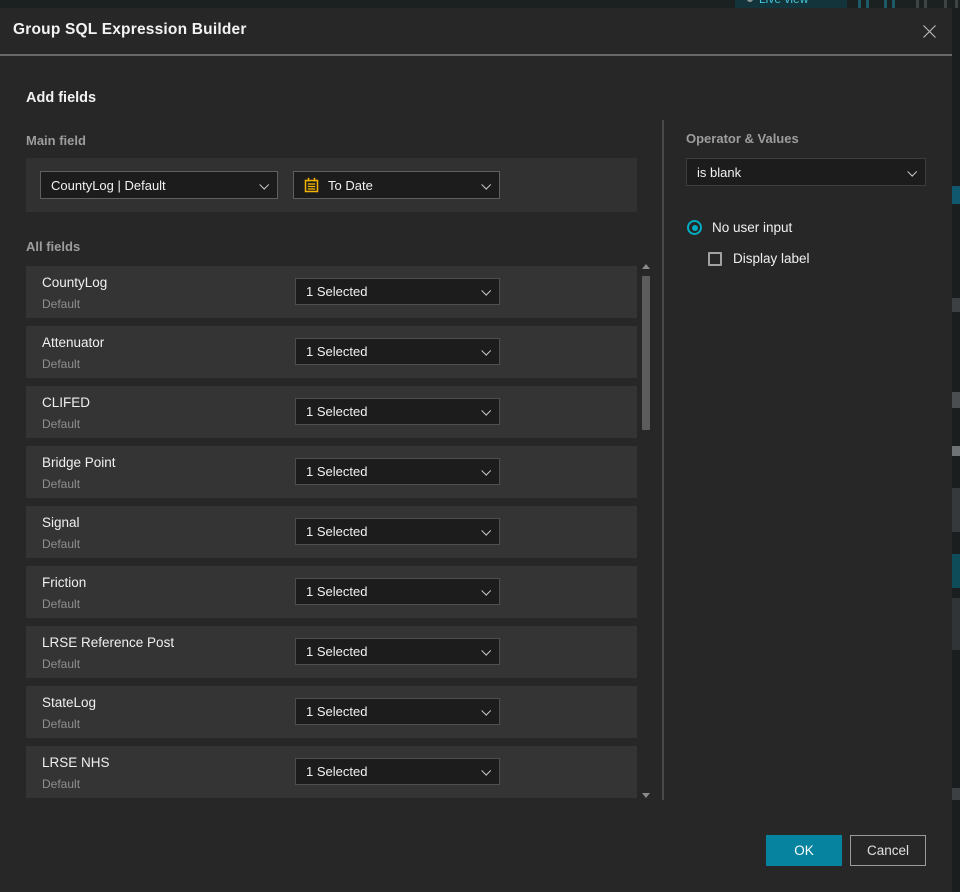 The width and height of the screenshot is (960, 892). I want to click on main-field-row: CountyLog | Default To Date, so click(331, 185).